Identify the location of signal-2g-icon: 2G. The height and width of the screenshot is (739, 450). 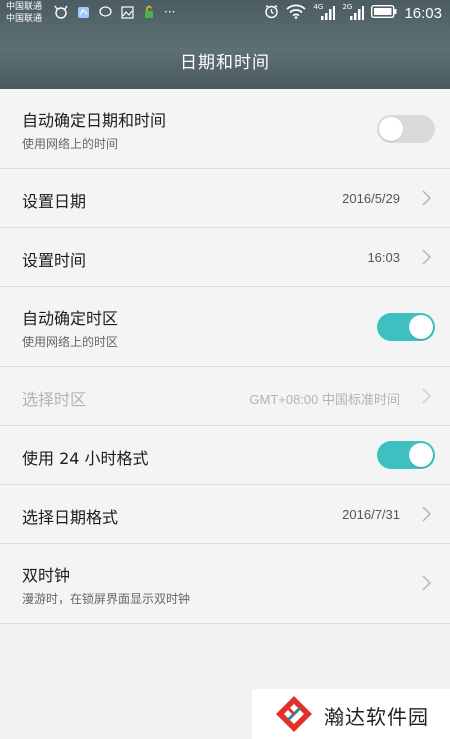
(353, 12).